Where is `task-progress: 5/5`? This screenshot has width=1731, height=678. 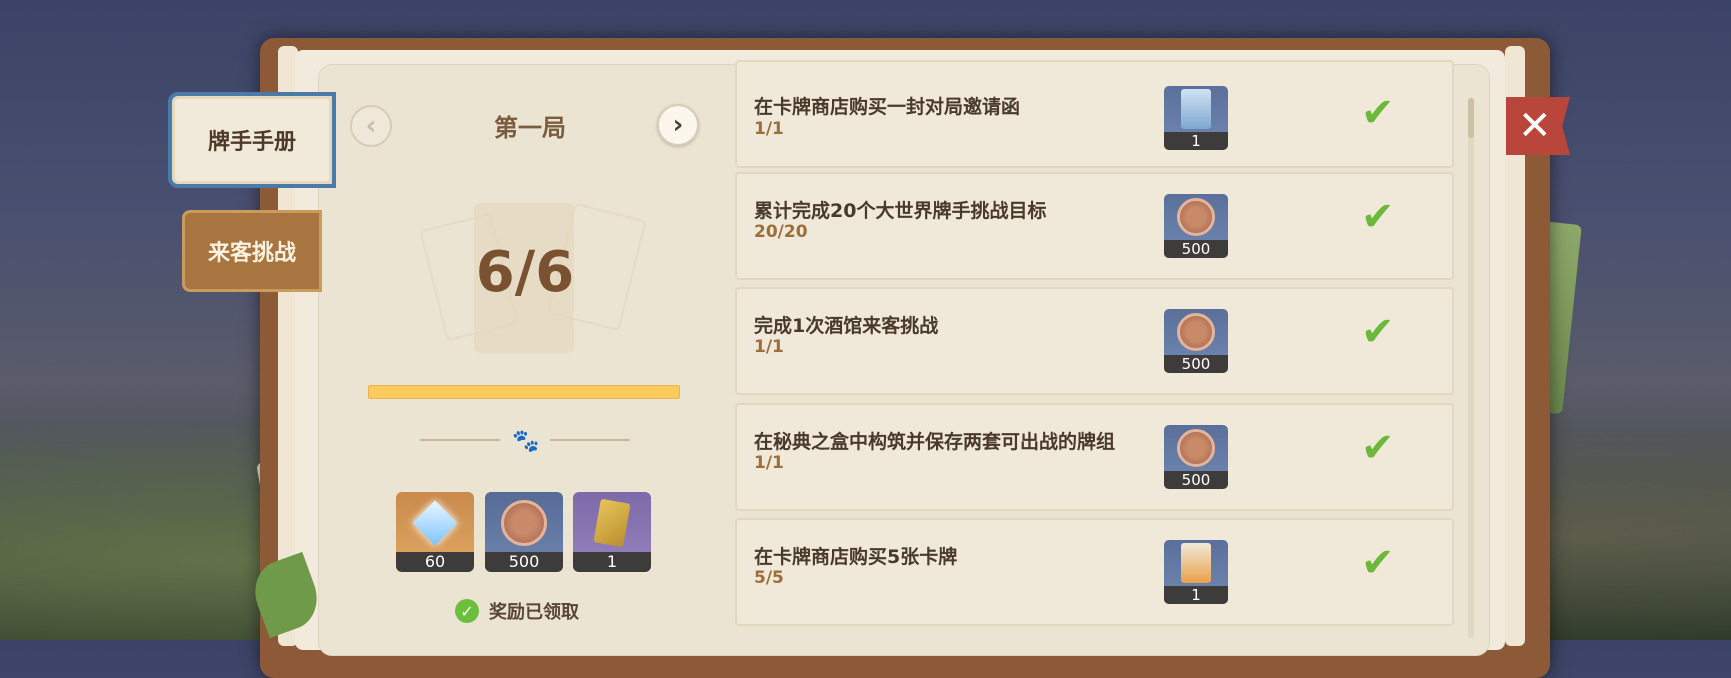 task-progress: 5/5 is located at coordinates (769, 578).